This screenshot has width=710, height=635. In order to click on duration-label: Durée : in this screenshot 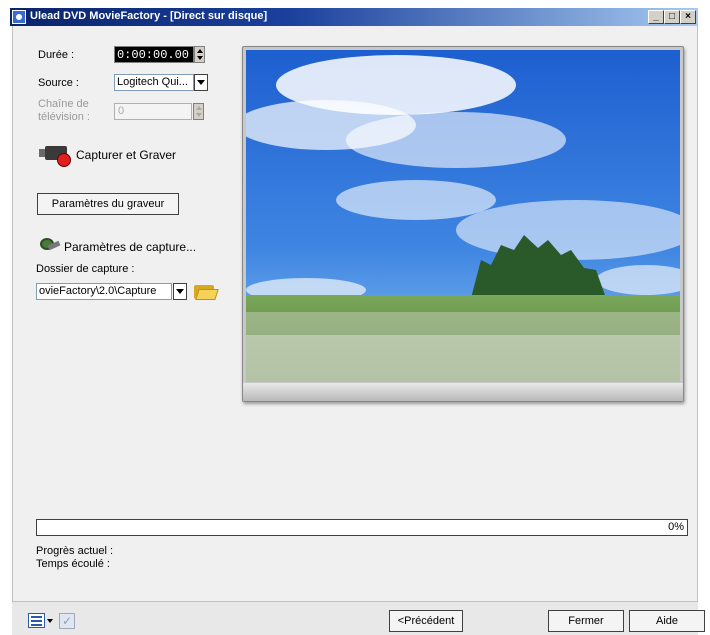, I will do `click(56, 55)`.